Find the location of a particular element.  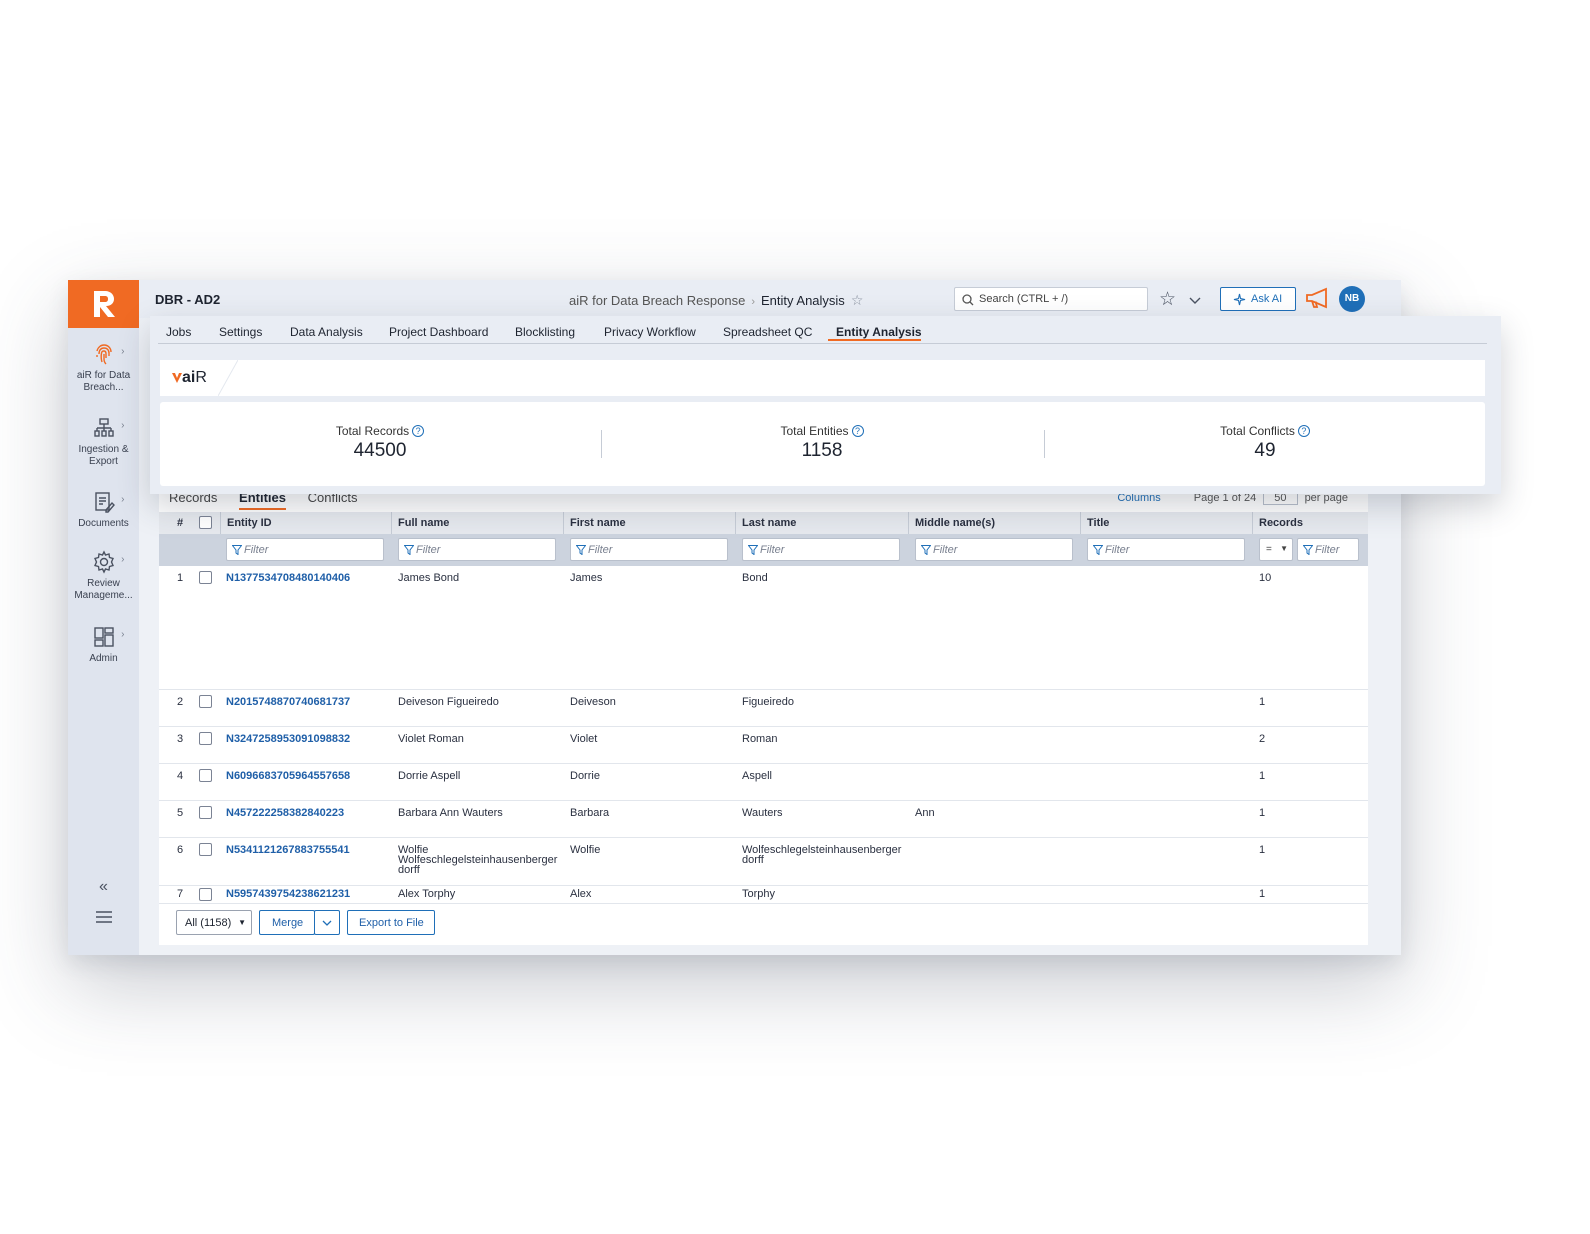

entity-id-link: N3247258953091098832 is located at coordinates (288, 745).